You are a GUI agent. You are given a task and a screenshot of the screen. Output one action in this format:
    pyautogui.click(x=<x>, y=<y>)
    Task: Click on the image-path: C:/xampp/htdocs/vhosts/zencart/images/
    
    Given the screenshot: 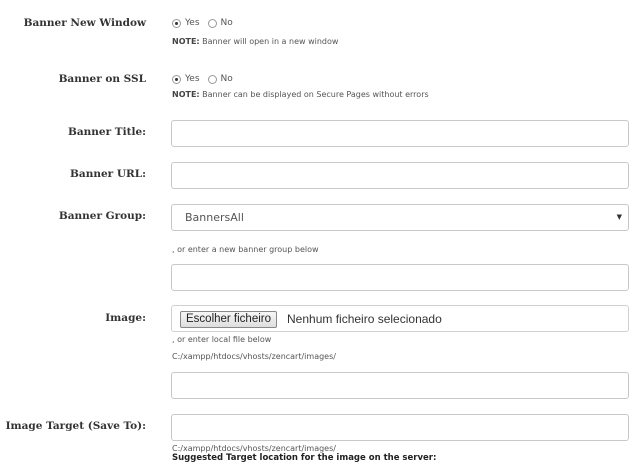 What is the action you would take?
    pyautogui.click(x=254, y=356)
    